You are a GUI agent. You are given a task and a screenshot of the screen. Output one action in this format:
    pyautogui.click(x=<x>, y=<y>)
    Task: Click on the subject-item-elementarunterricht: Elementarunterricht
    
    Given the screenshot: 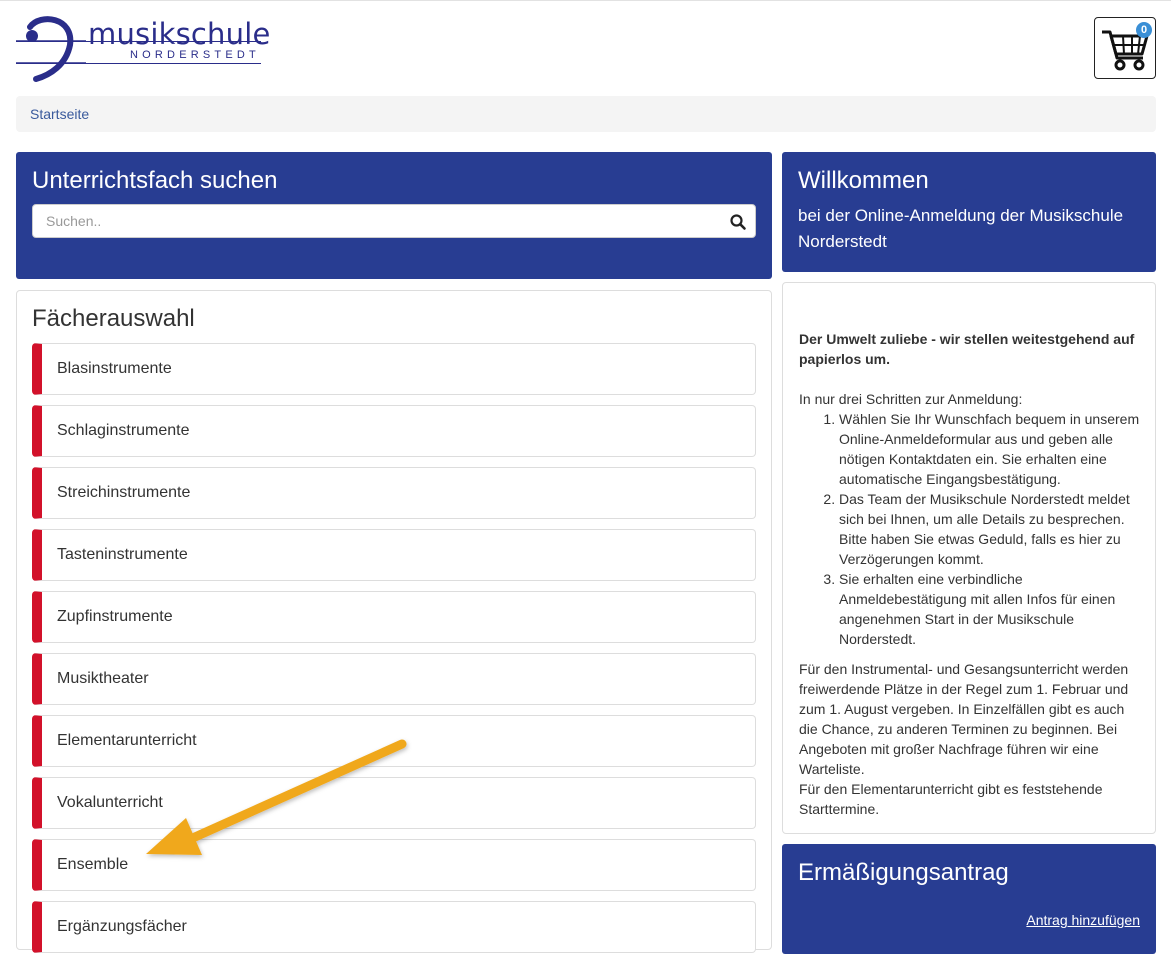 What is the action you would take?
    pyautogui.click(x=394, y=741)
    